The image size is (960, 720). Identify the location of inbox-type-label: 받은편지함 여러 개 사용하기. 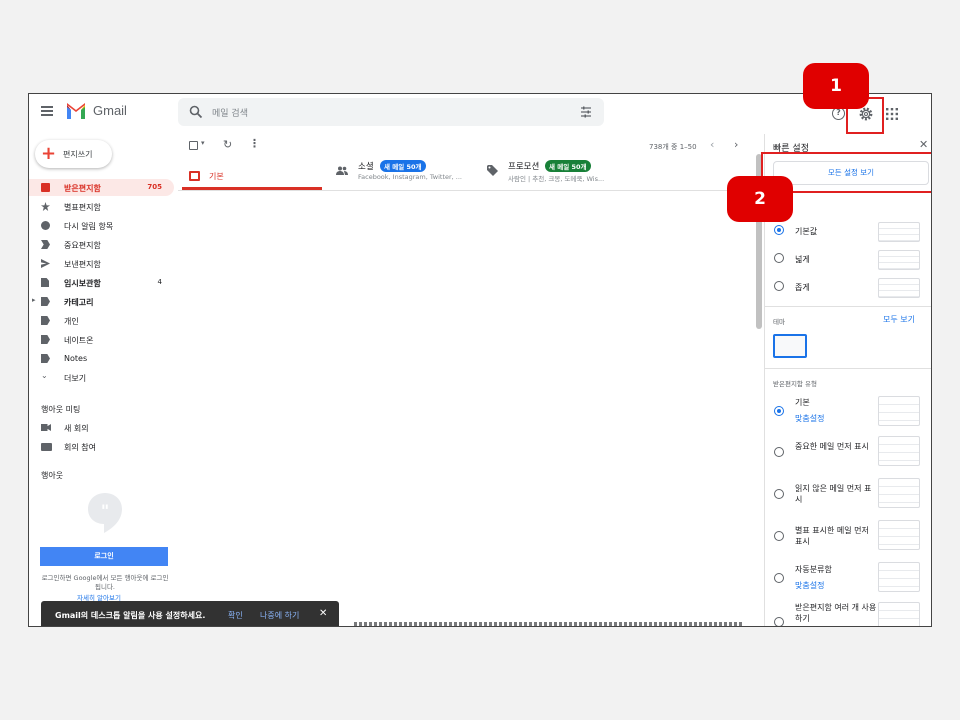
(836, 613).